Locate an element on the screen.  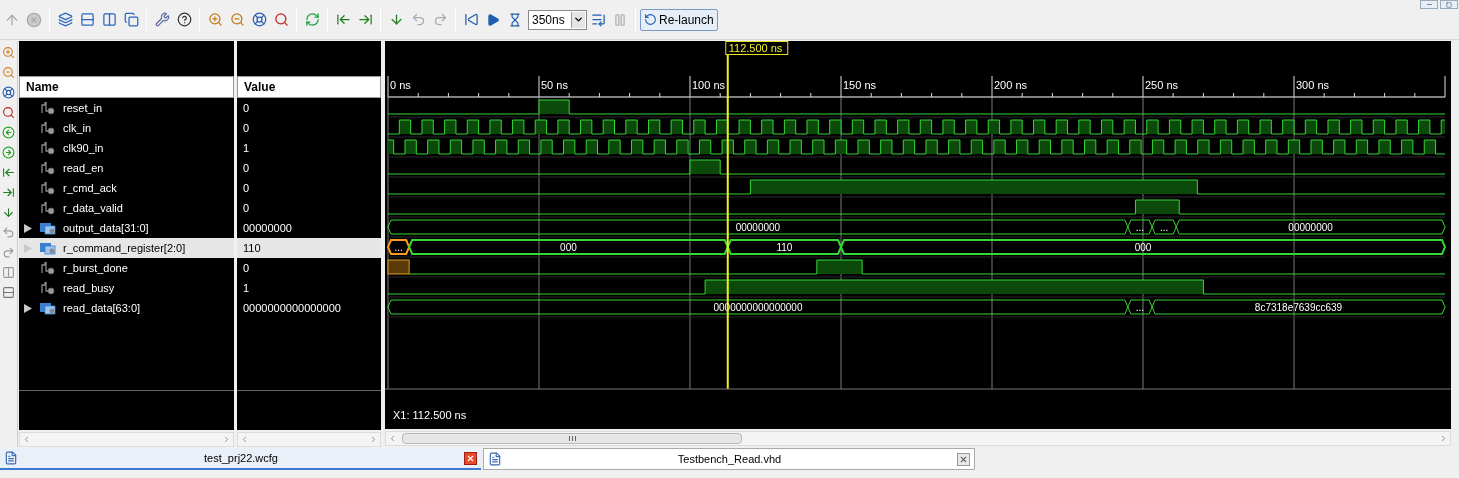
next-marker-icon is located at coordinates (8, 152).